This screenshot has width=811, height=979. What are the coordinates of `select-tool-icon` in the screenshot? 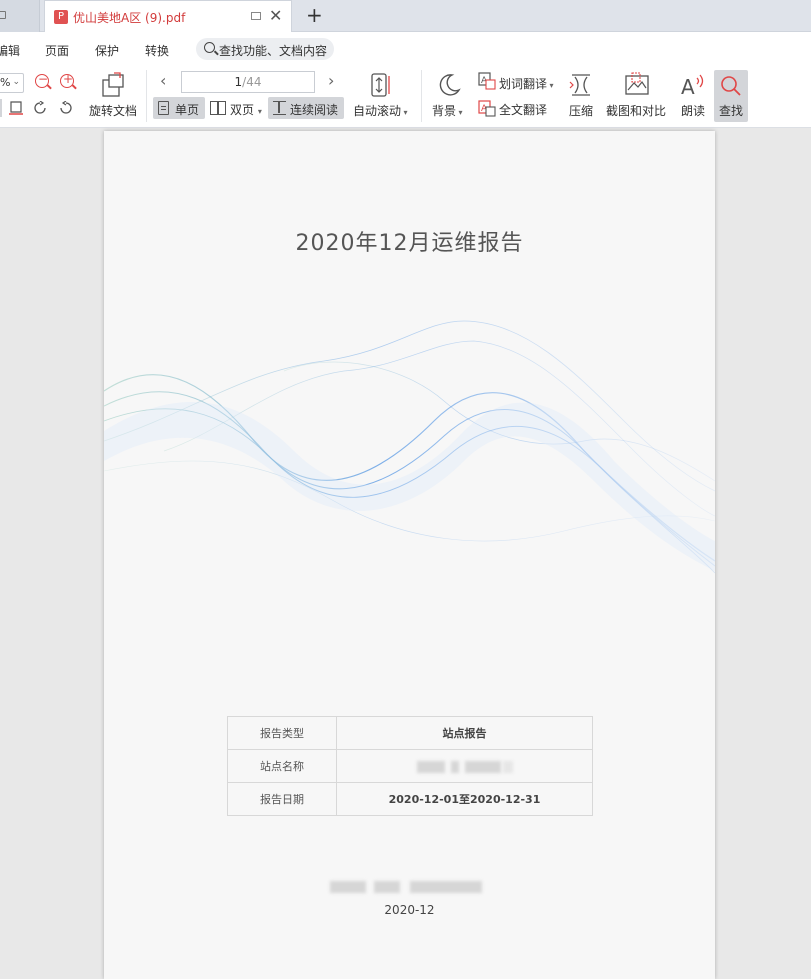 It's located at (1, 108).